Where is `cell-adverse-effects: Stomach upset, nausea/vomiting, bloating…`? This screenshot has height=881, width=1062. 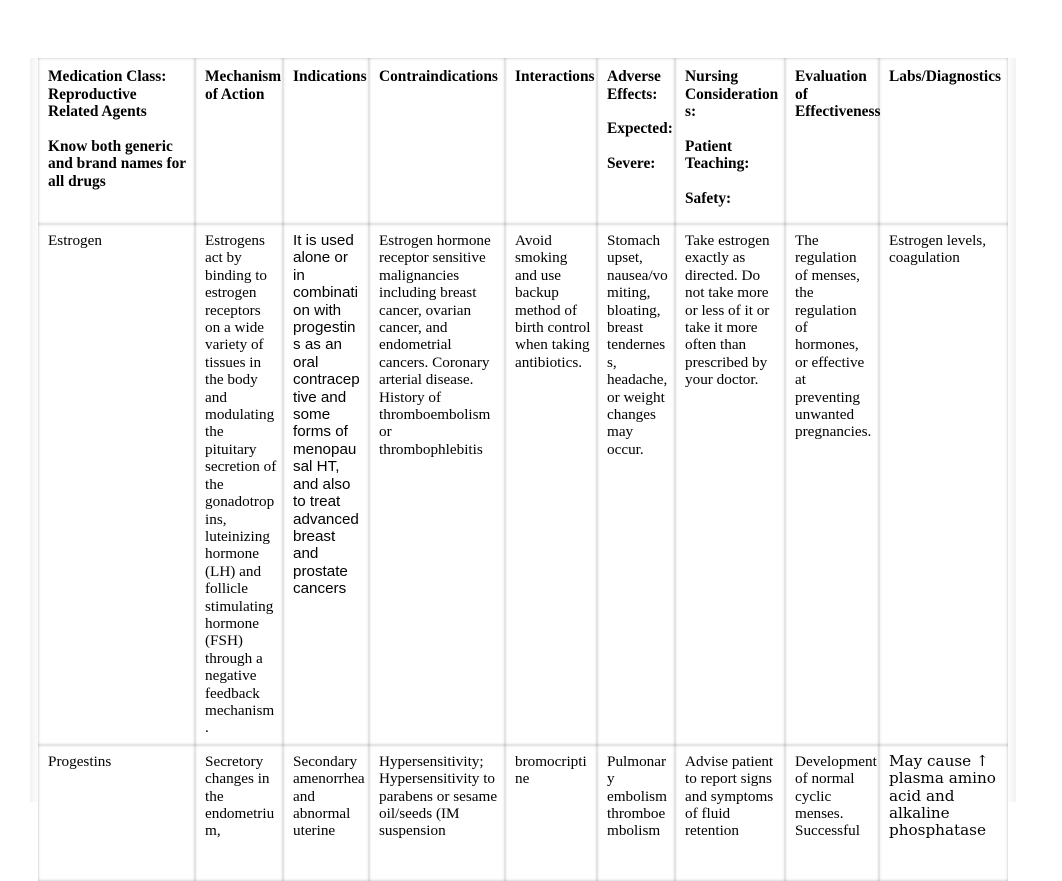
cell-adverse-effects: Stomach upset, nausea/vomiting, bloating… is located at coordinates (636, 484).